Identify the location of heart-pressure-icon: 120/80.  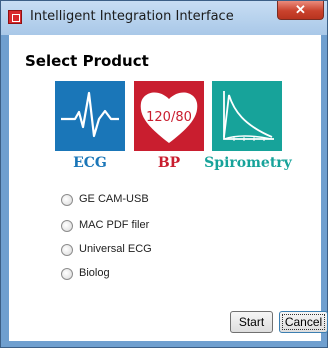
(169, 116).